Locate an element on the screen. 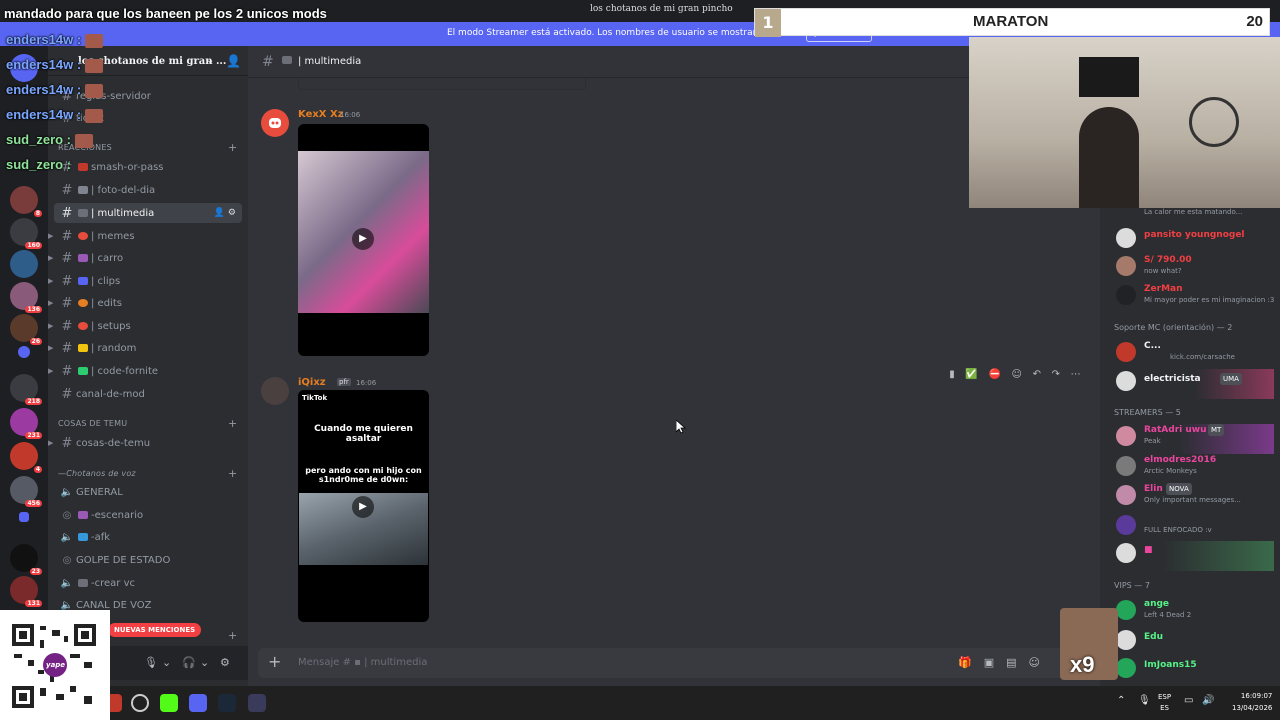 This screenshot has height=720, width=1280. new-mentions-pill: NUEVAS MENCIONES is located at coordinates (155, 630).